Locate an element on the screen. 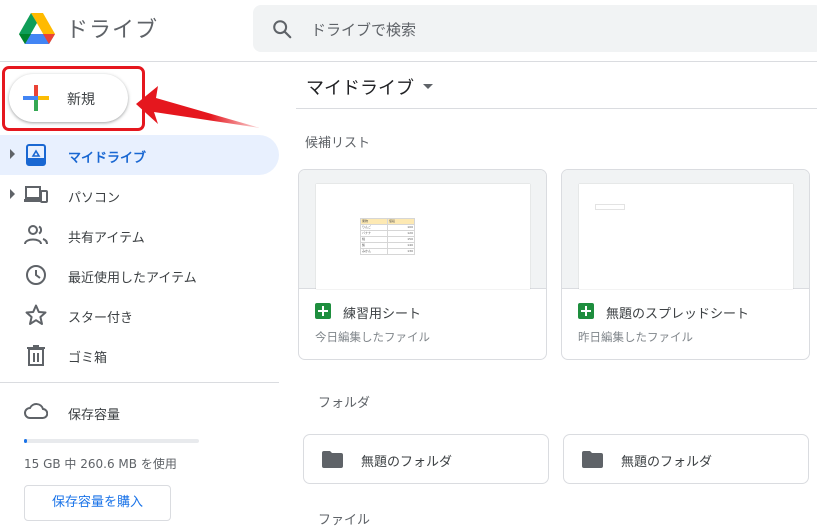 The width and height of the screenshot is (817, 527). folders-section-label: フォルダ is located at coordinates (344, 403).